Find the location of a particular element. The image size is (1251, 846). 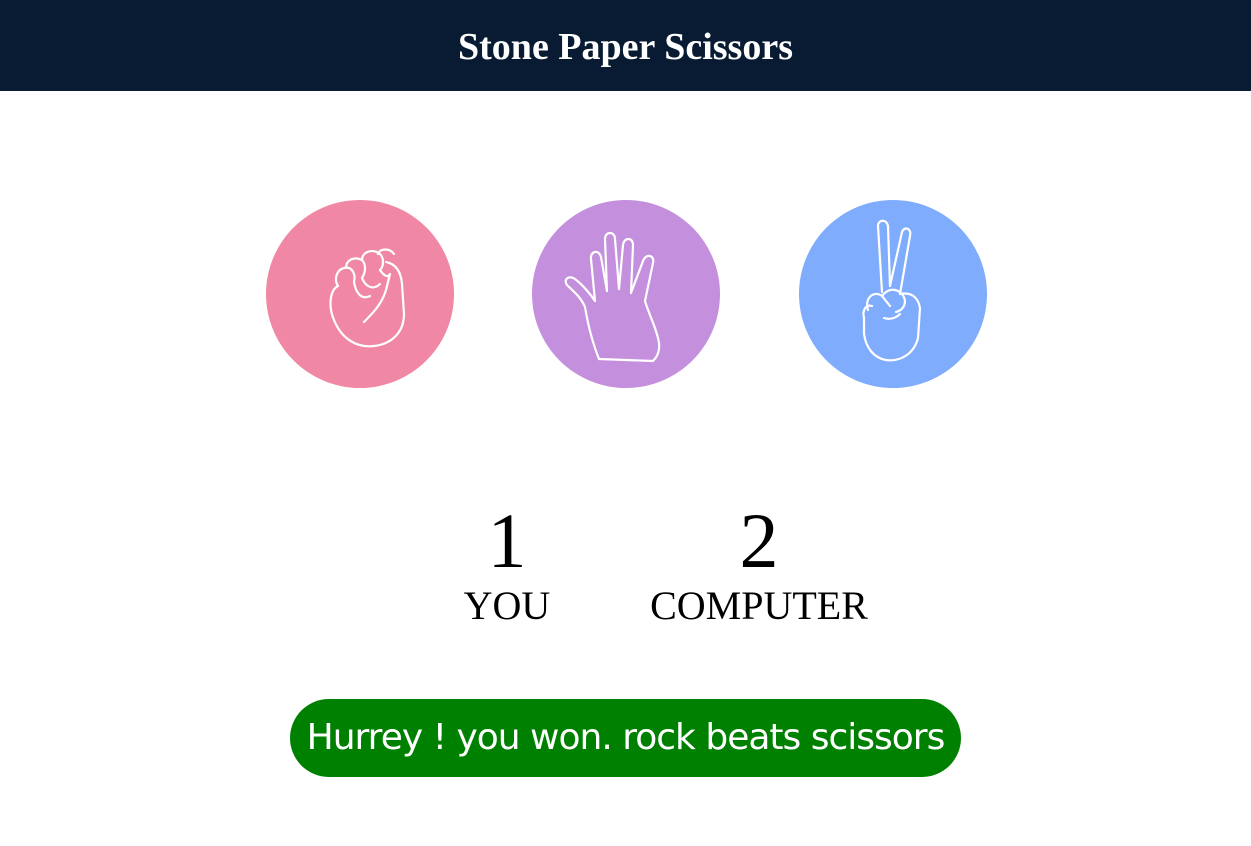

app-header: Stone Paper Scissors is located at coordinates (625, 45).